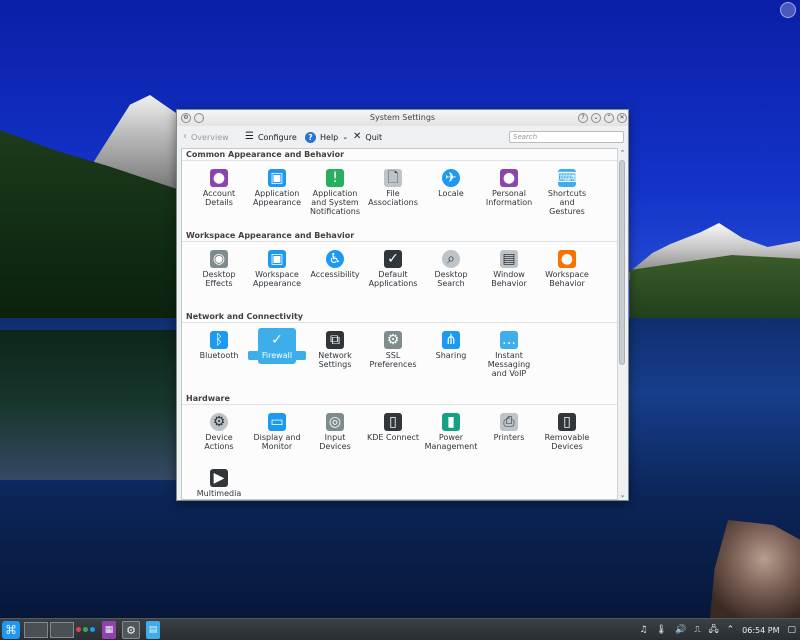 The height and width of the screenshot is (640, 800). I want to click on item-label: Workspace Appearance, so click(277, 279).